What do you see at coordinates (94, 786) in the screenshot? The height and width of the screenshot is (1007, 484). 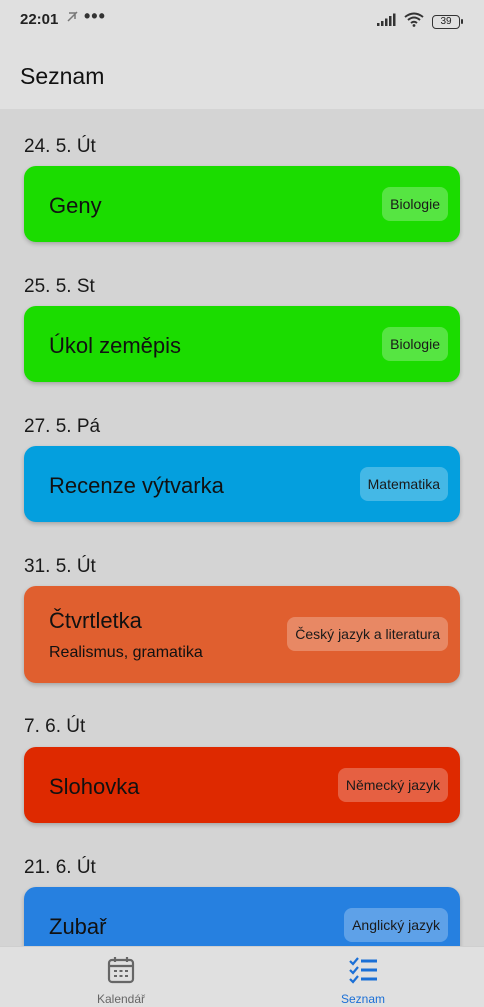 I see `entry-title: Slohovka` at bounding box center [94, 786].